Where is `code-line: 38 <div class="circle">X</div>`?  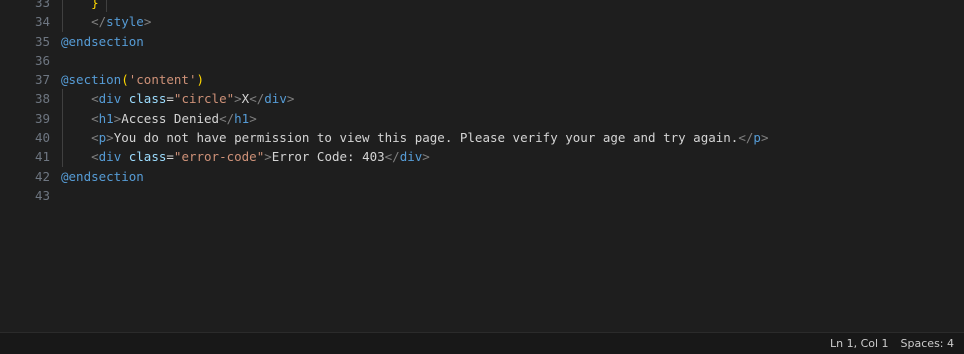
code-line: 38 <div class="circle">X</div> is located at coordinates (482, 99).